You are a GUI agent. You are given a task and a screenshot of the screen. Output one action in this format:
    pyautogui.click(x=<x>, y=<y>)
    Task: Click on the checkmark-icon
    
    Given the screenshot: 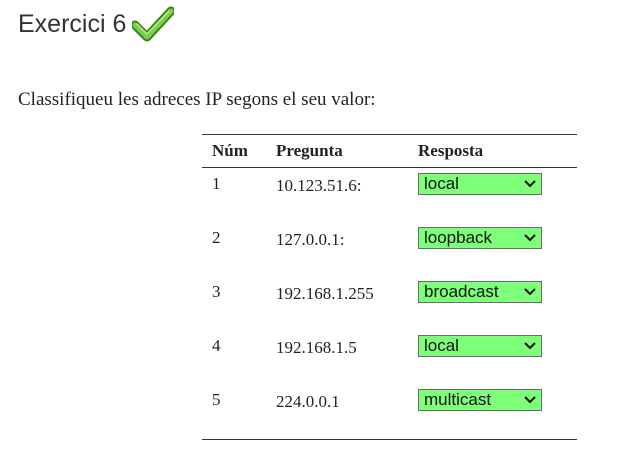 What is the action you would take?
    pyautogui.click(x=153, y=24)
    